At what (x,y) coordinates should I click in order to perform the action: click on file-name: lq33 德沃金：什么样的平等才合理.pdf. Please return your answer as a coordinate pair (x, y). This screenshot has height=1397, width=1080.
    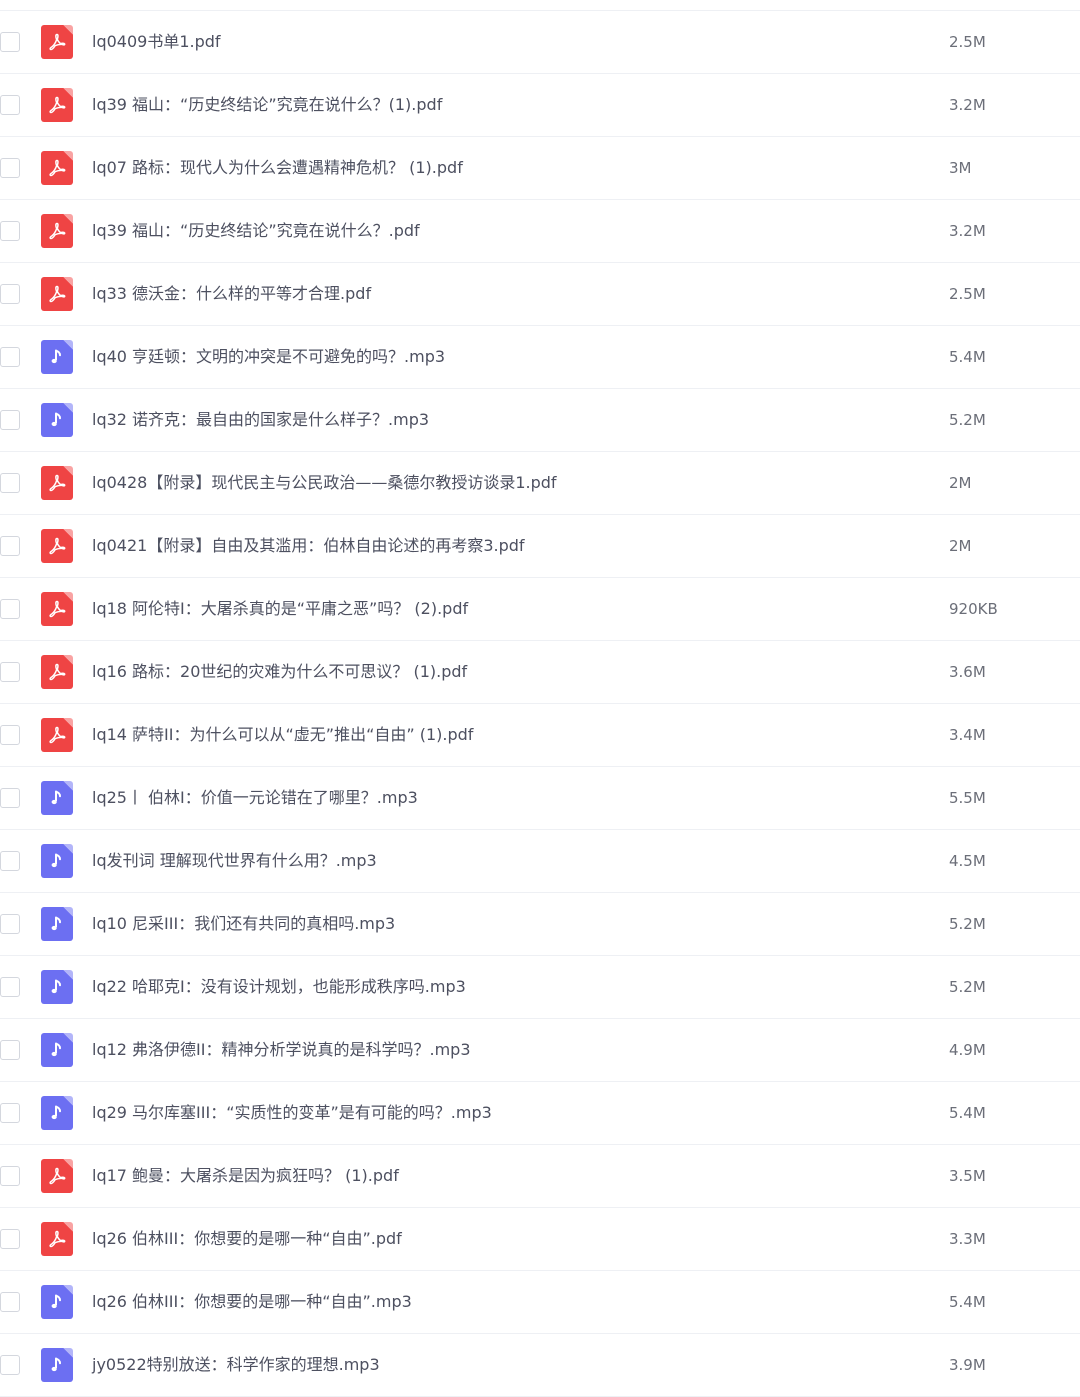
    Looking at the image, I should click on (231, 294).